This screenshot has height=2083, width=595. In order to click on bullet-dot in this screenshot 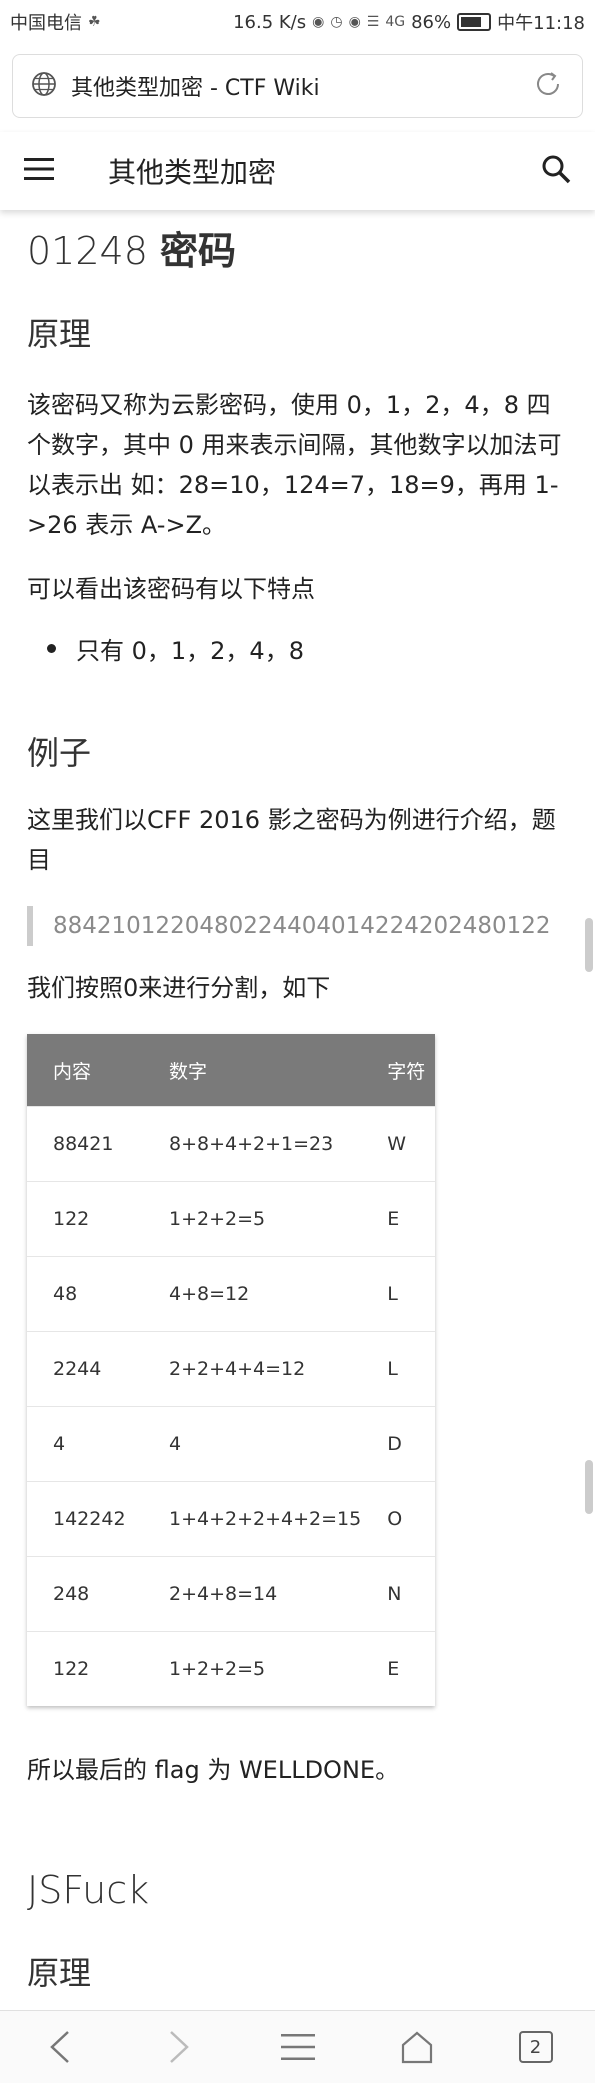, I will do `click(51, 648)`.